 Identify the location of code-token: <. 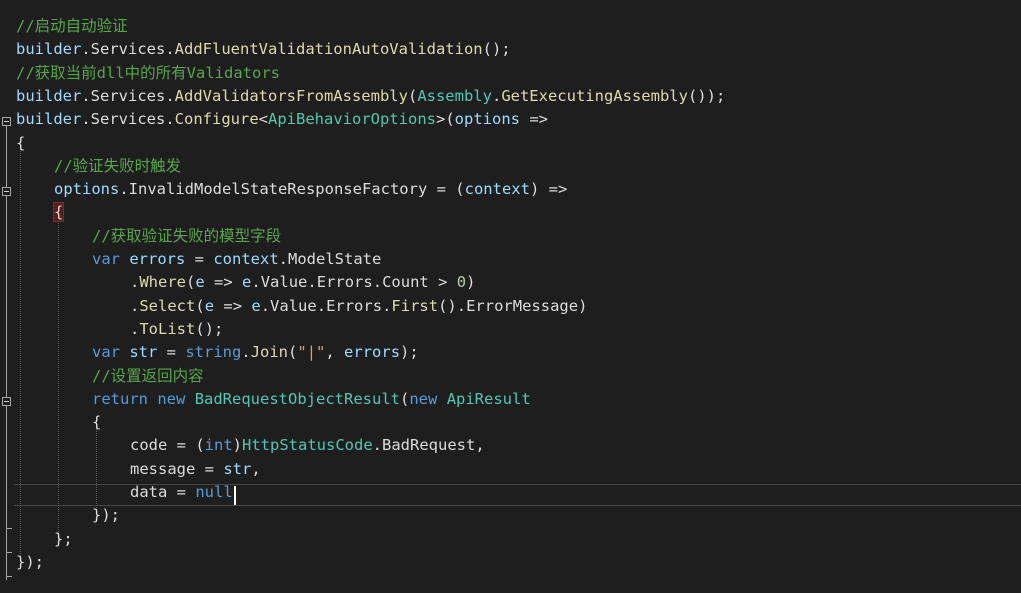
(263, 119).